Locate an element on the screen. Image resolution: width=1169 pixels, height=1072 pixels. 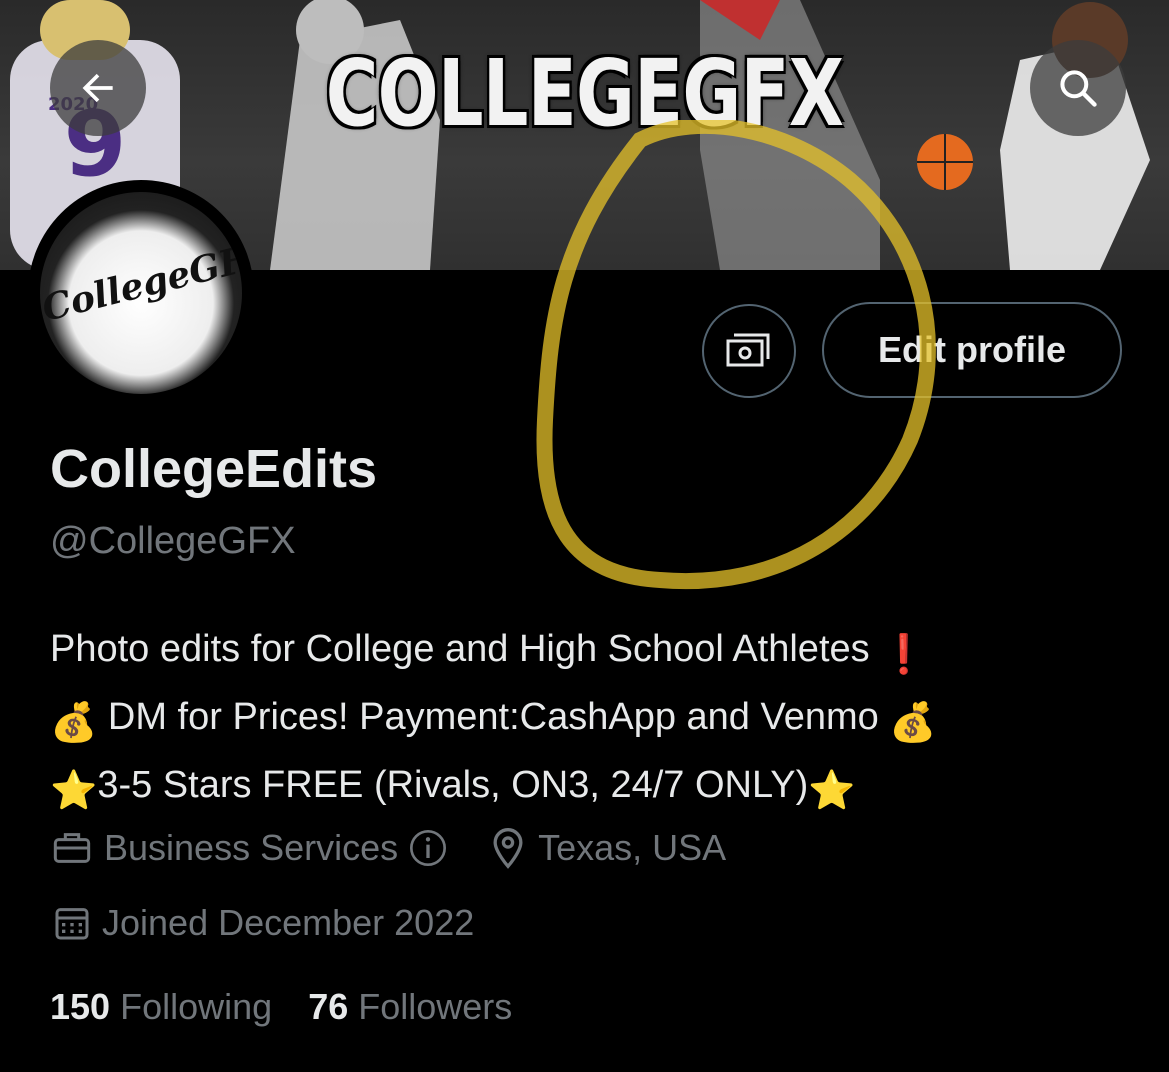
location-label: Texas, USA is located at coordinates (632, 847).